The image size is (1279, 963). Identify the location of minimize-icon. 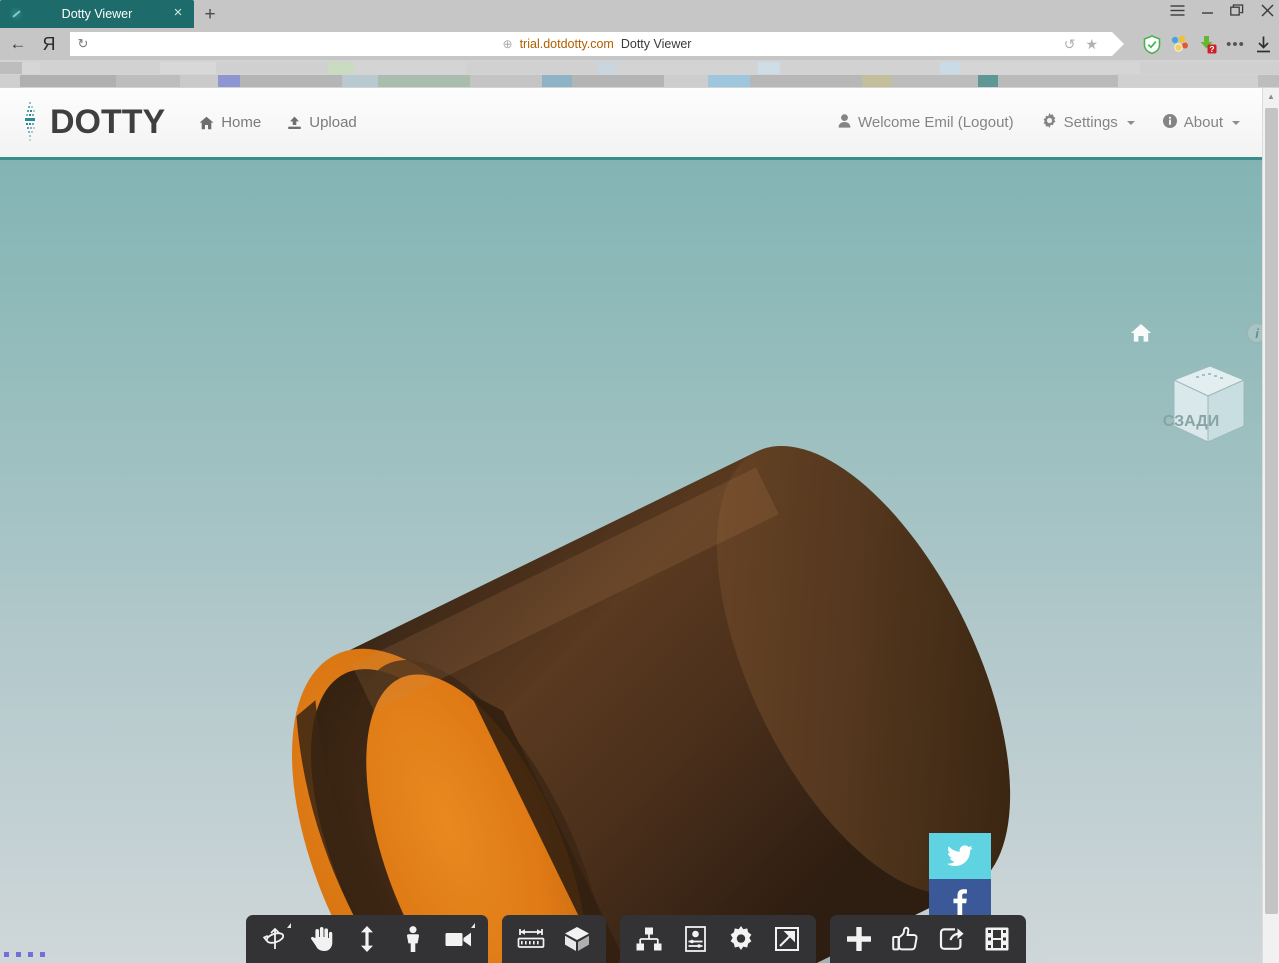
(1207, 10).